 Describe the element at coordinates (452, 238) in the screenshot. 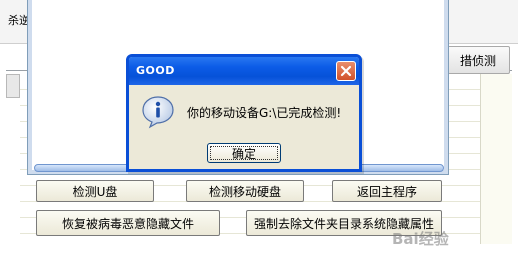

I see `baidu-watermark: Bai经验` at that location.